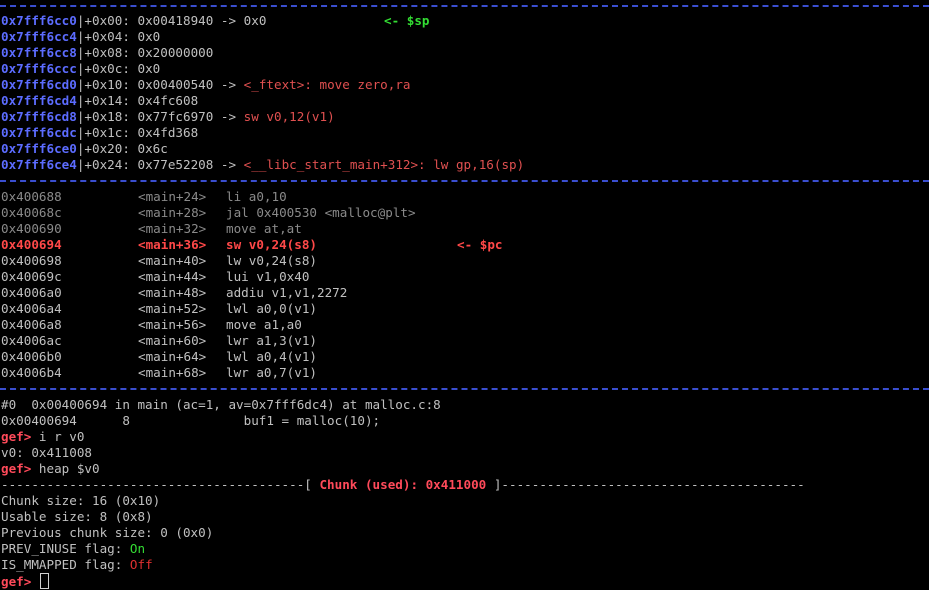 This screenshot has width=929, height=590. I want to click on code-address: 0x400690, so click(31, 228).